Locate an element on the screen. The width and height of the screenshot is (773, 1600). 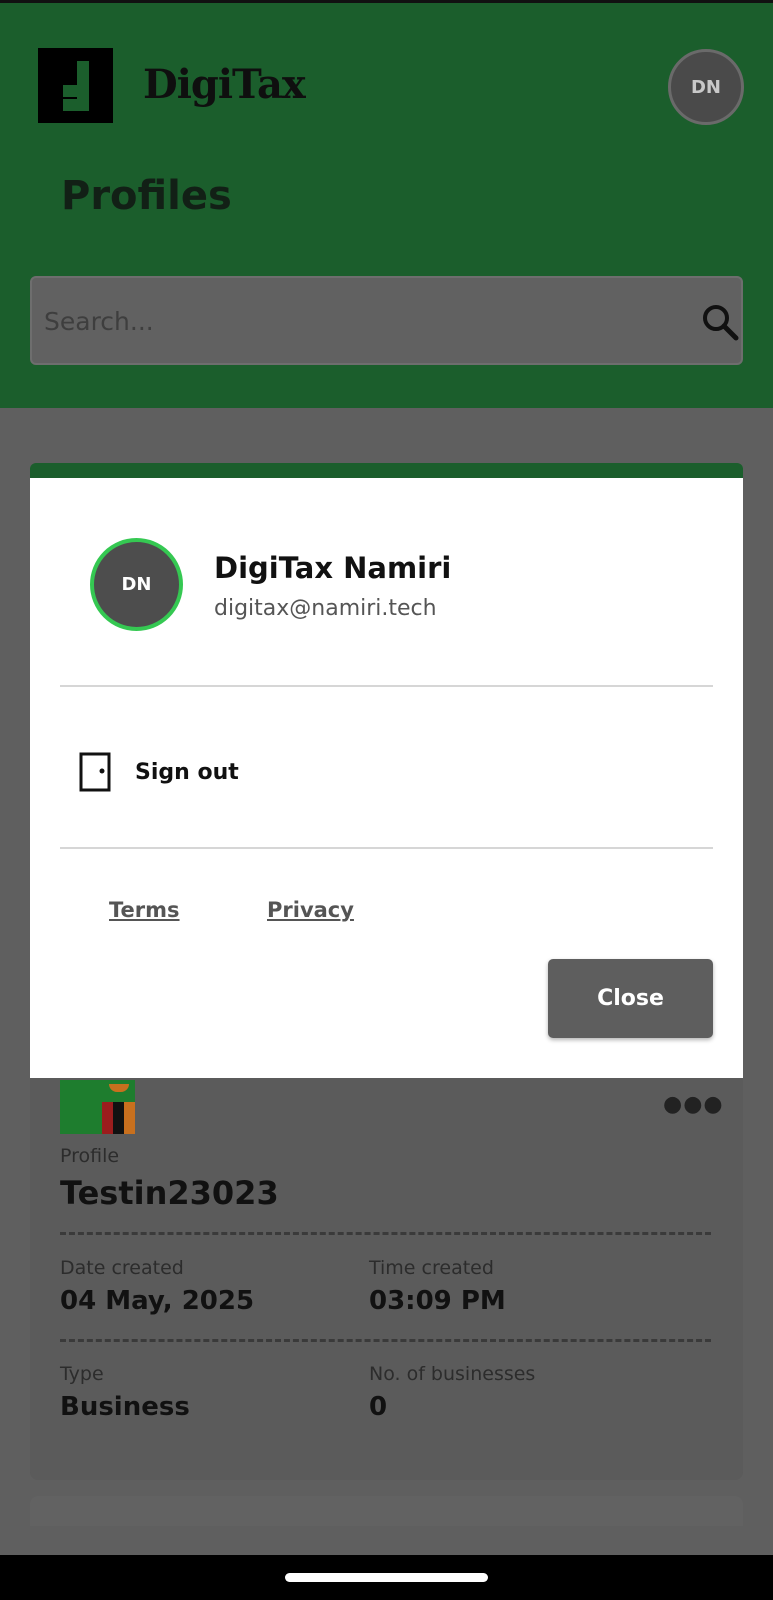
date-created-label: Date created is located at coordinates (122, 1268).